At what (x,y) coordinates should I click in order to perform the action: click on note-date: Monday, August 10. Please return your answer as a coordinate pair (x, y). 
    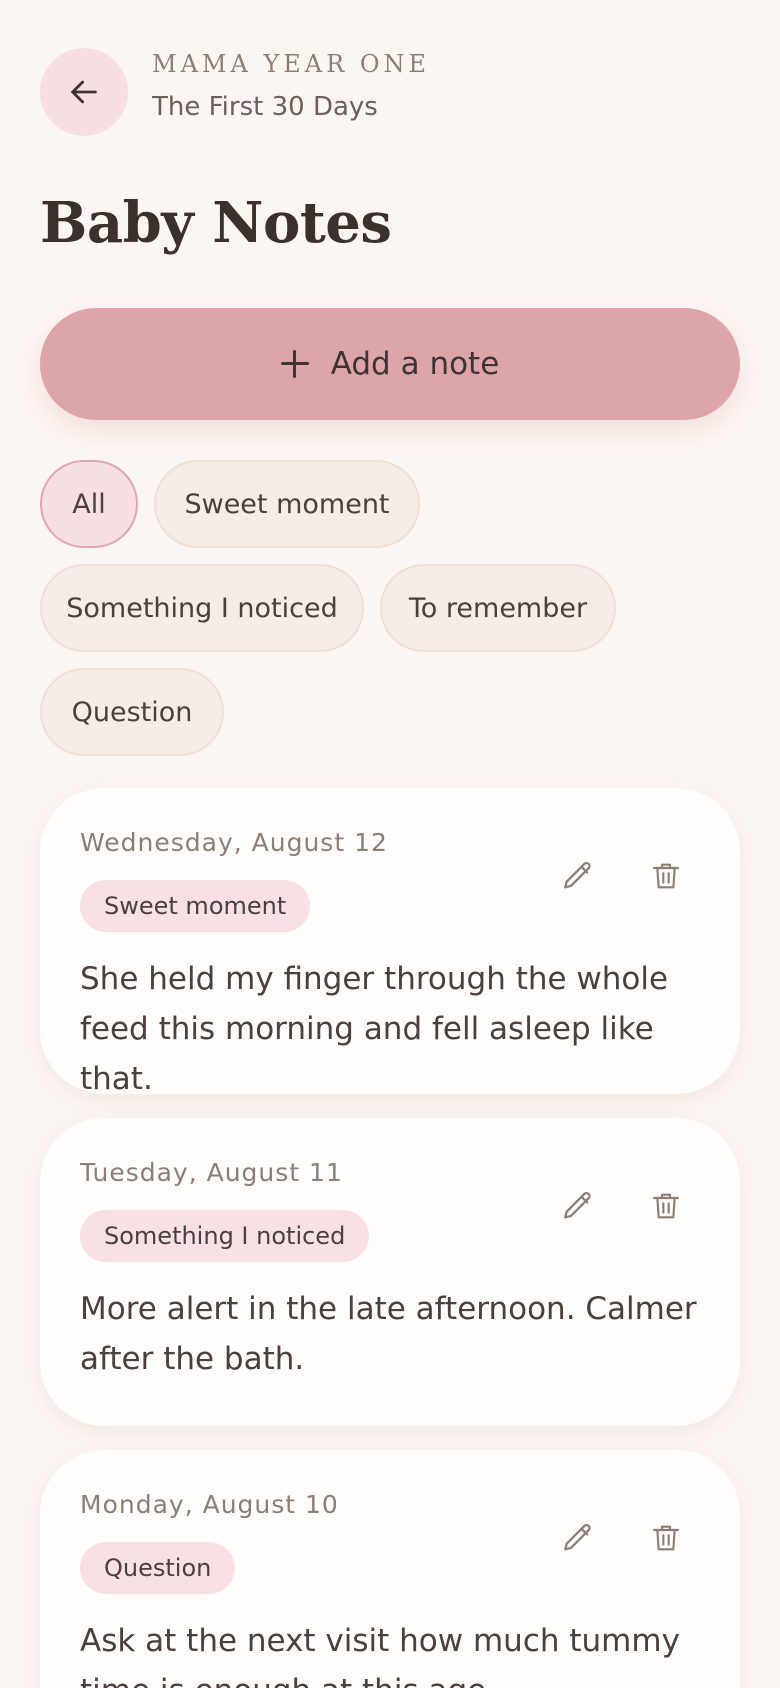
    Looking at the image, I should click on (209, 1504).